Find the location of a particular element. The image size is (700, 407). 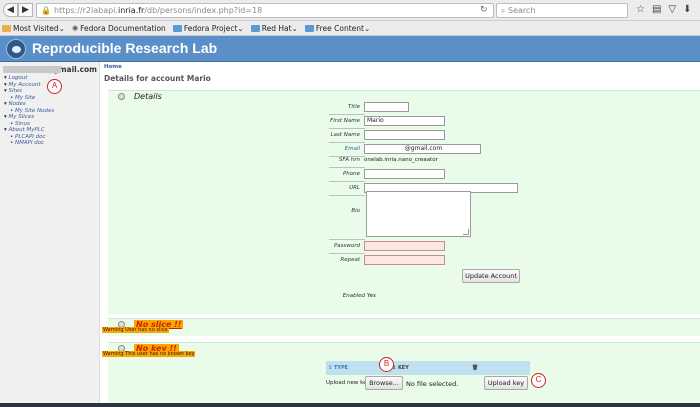

collapse-toggle-icon is located at coordinates (121, 96).